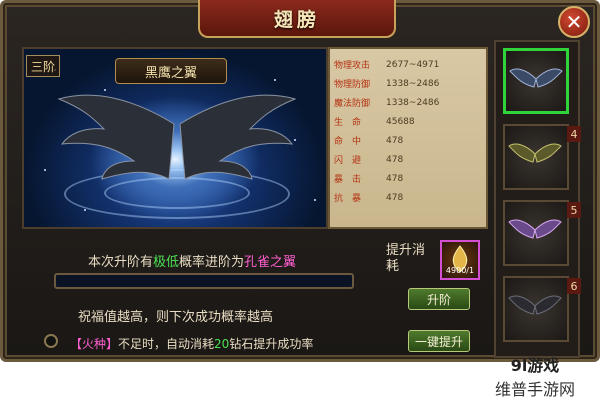 The image size is (600, 403). What do you see at coordinates (297, 19) in the screenshot?
I see `window-title: 翅膀` at bounding box center [297, 19].